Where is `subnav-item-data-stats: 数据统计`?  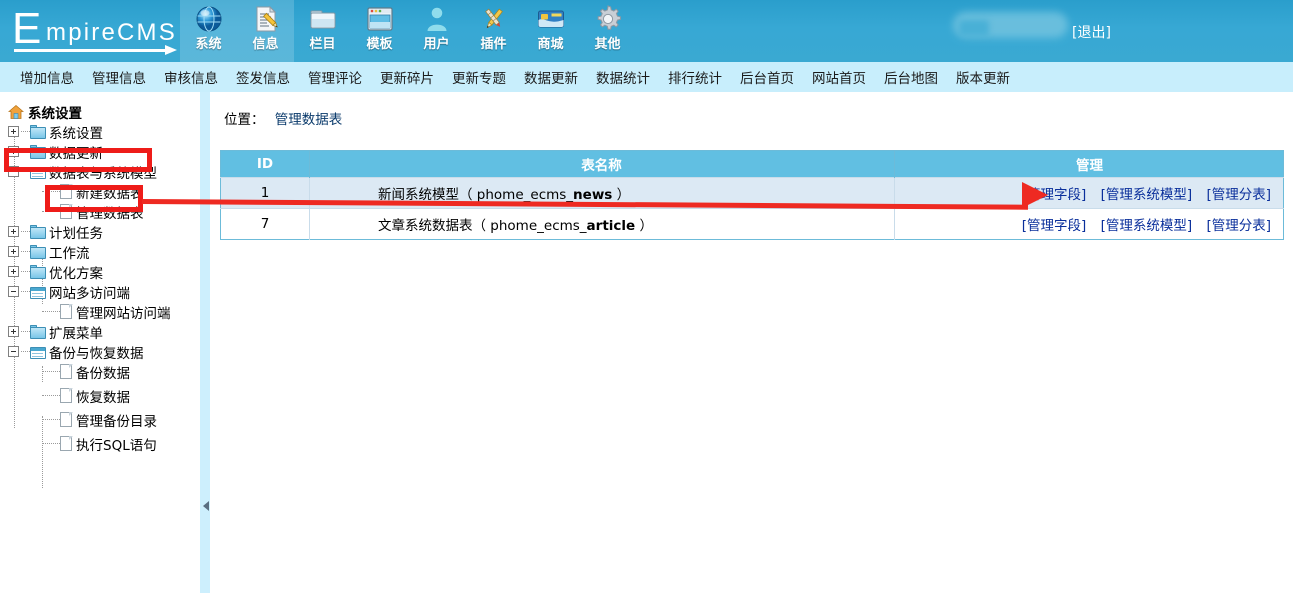
subnav-item-data-stats: 数据统计 is located at coordinates (623, 77).